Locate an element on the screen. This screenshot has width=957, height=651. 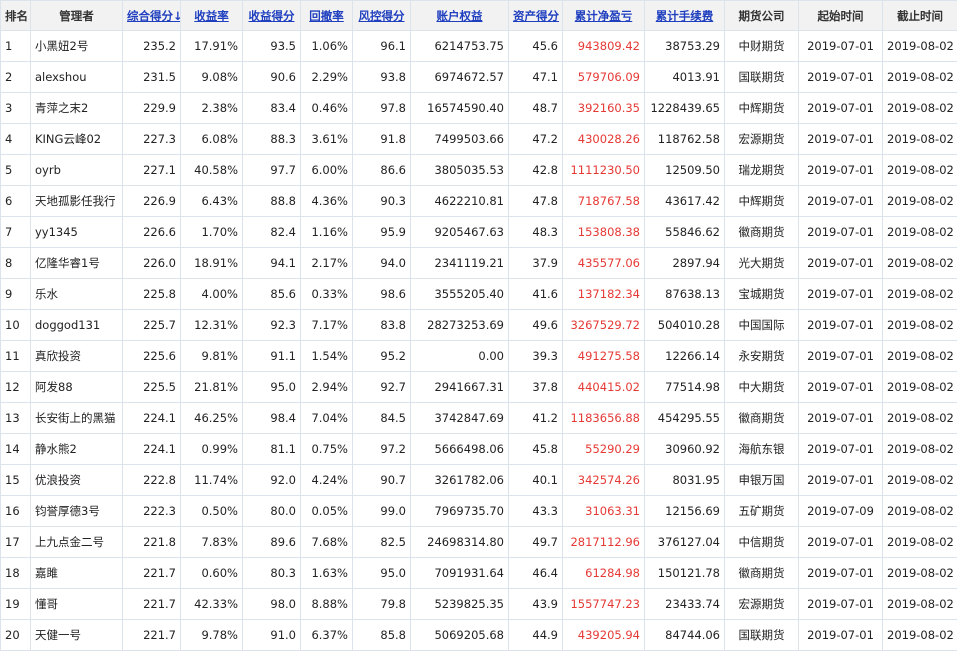
cell-fees: 4013.91 is located at coordinates (685, 77).